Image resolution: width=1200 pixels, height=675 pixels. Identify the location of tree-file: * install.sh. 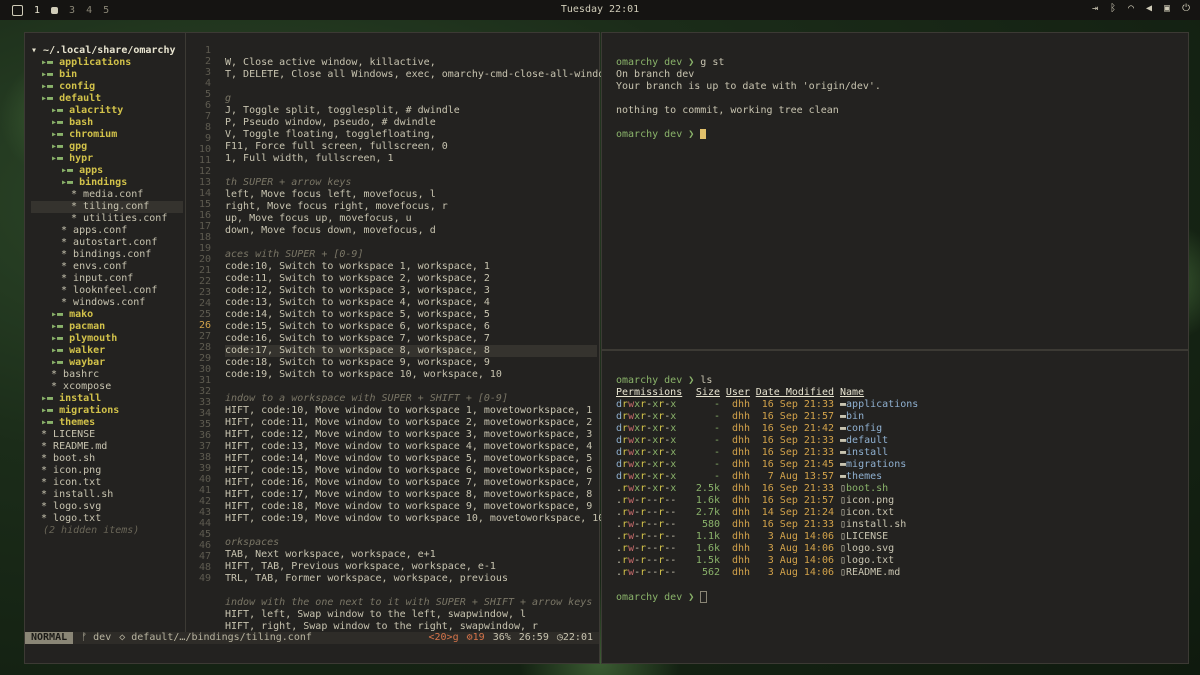
(107, 495).